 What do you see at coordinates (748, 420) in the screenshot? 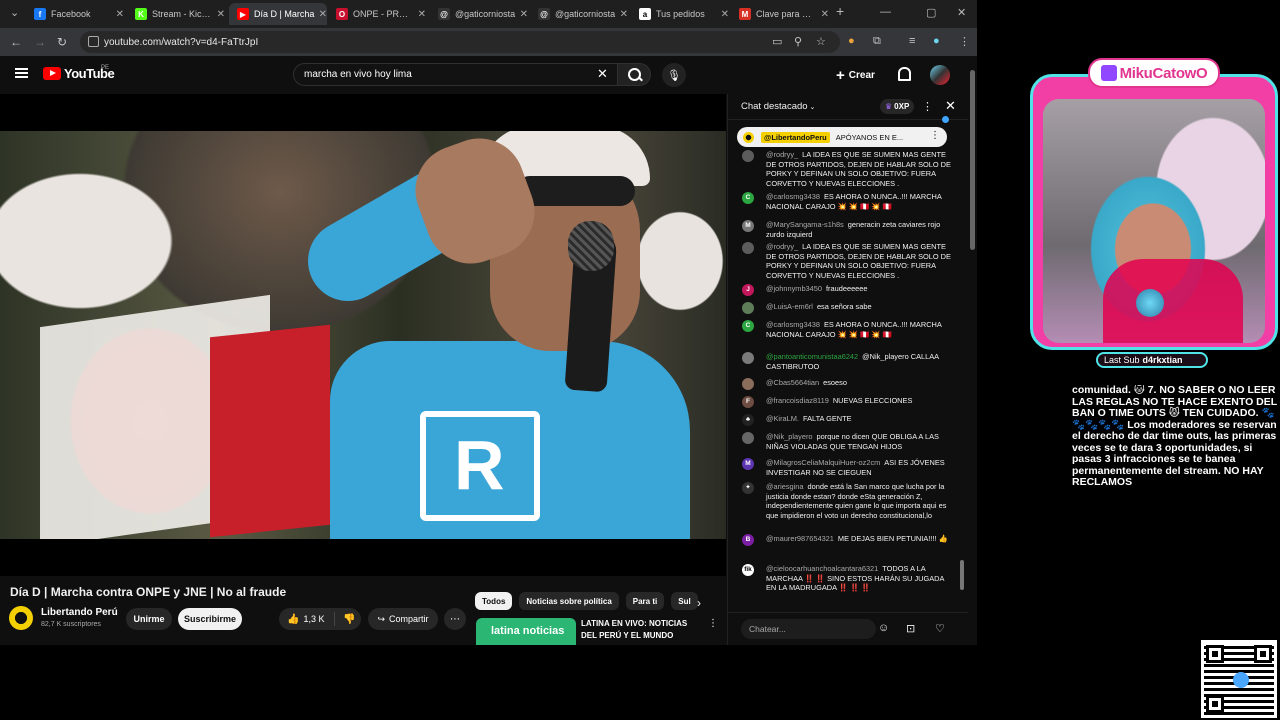
I see `chat-avatar: ♣` at bounding box center [748, 420].